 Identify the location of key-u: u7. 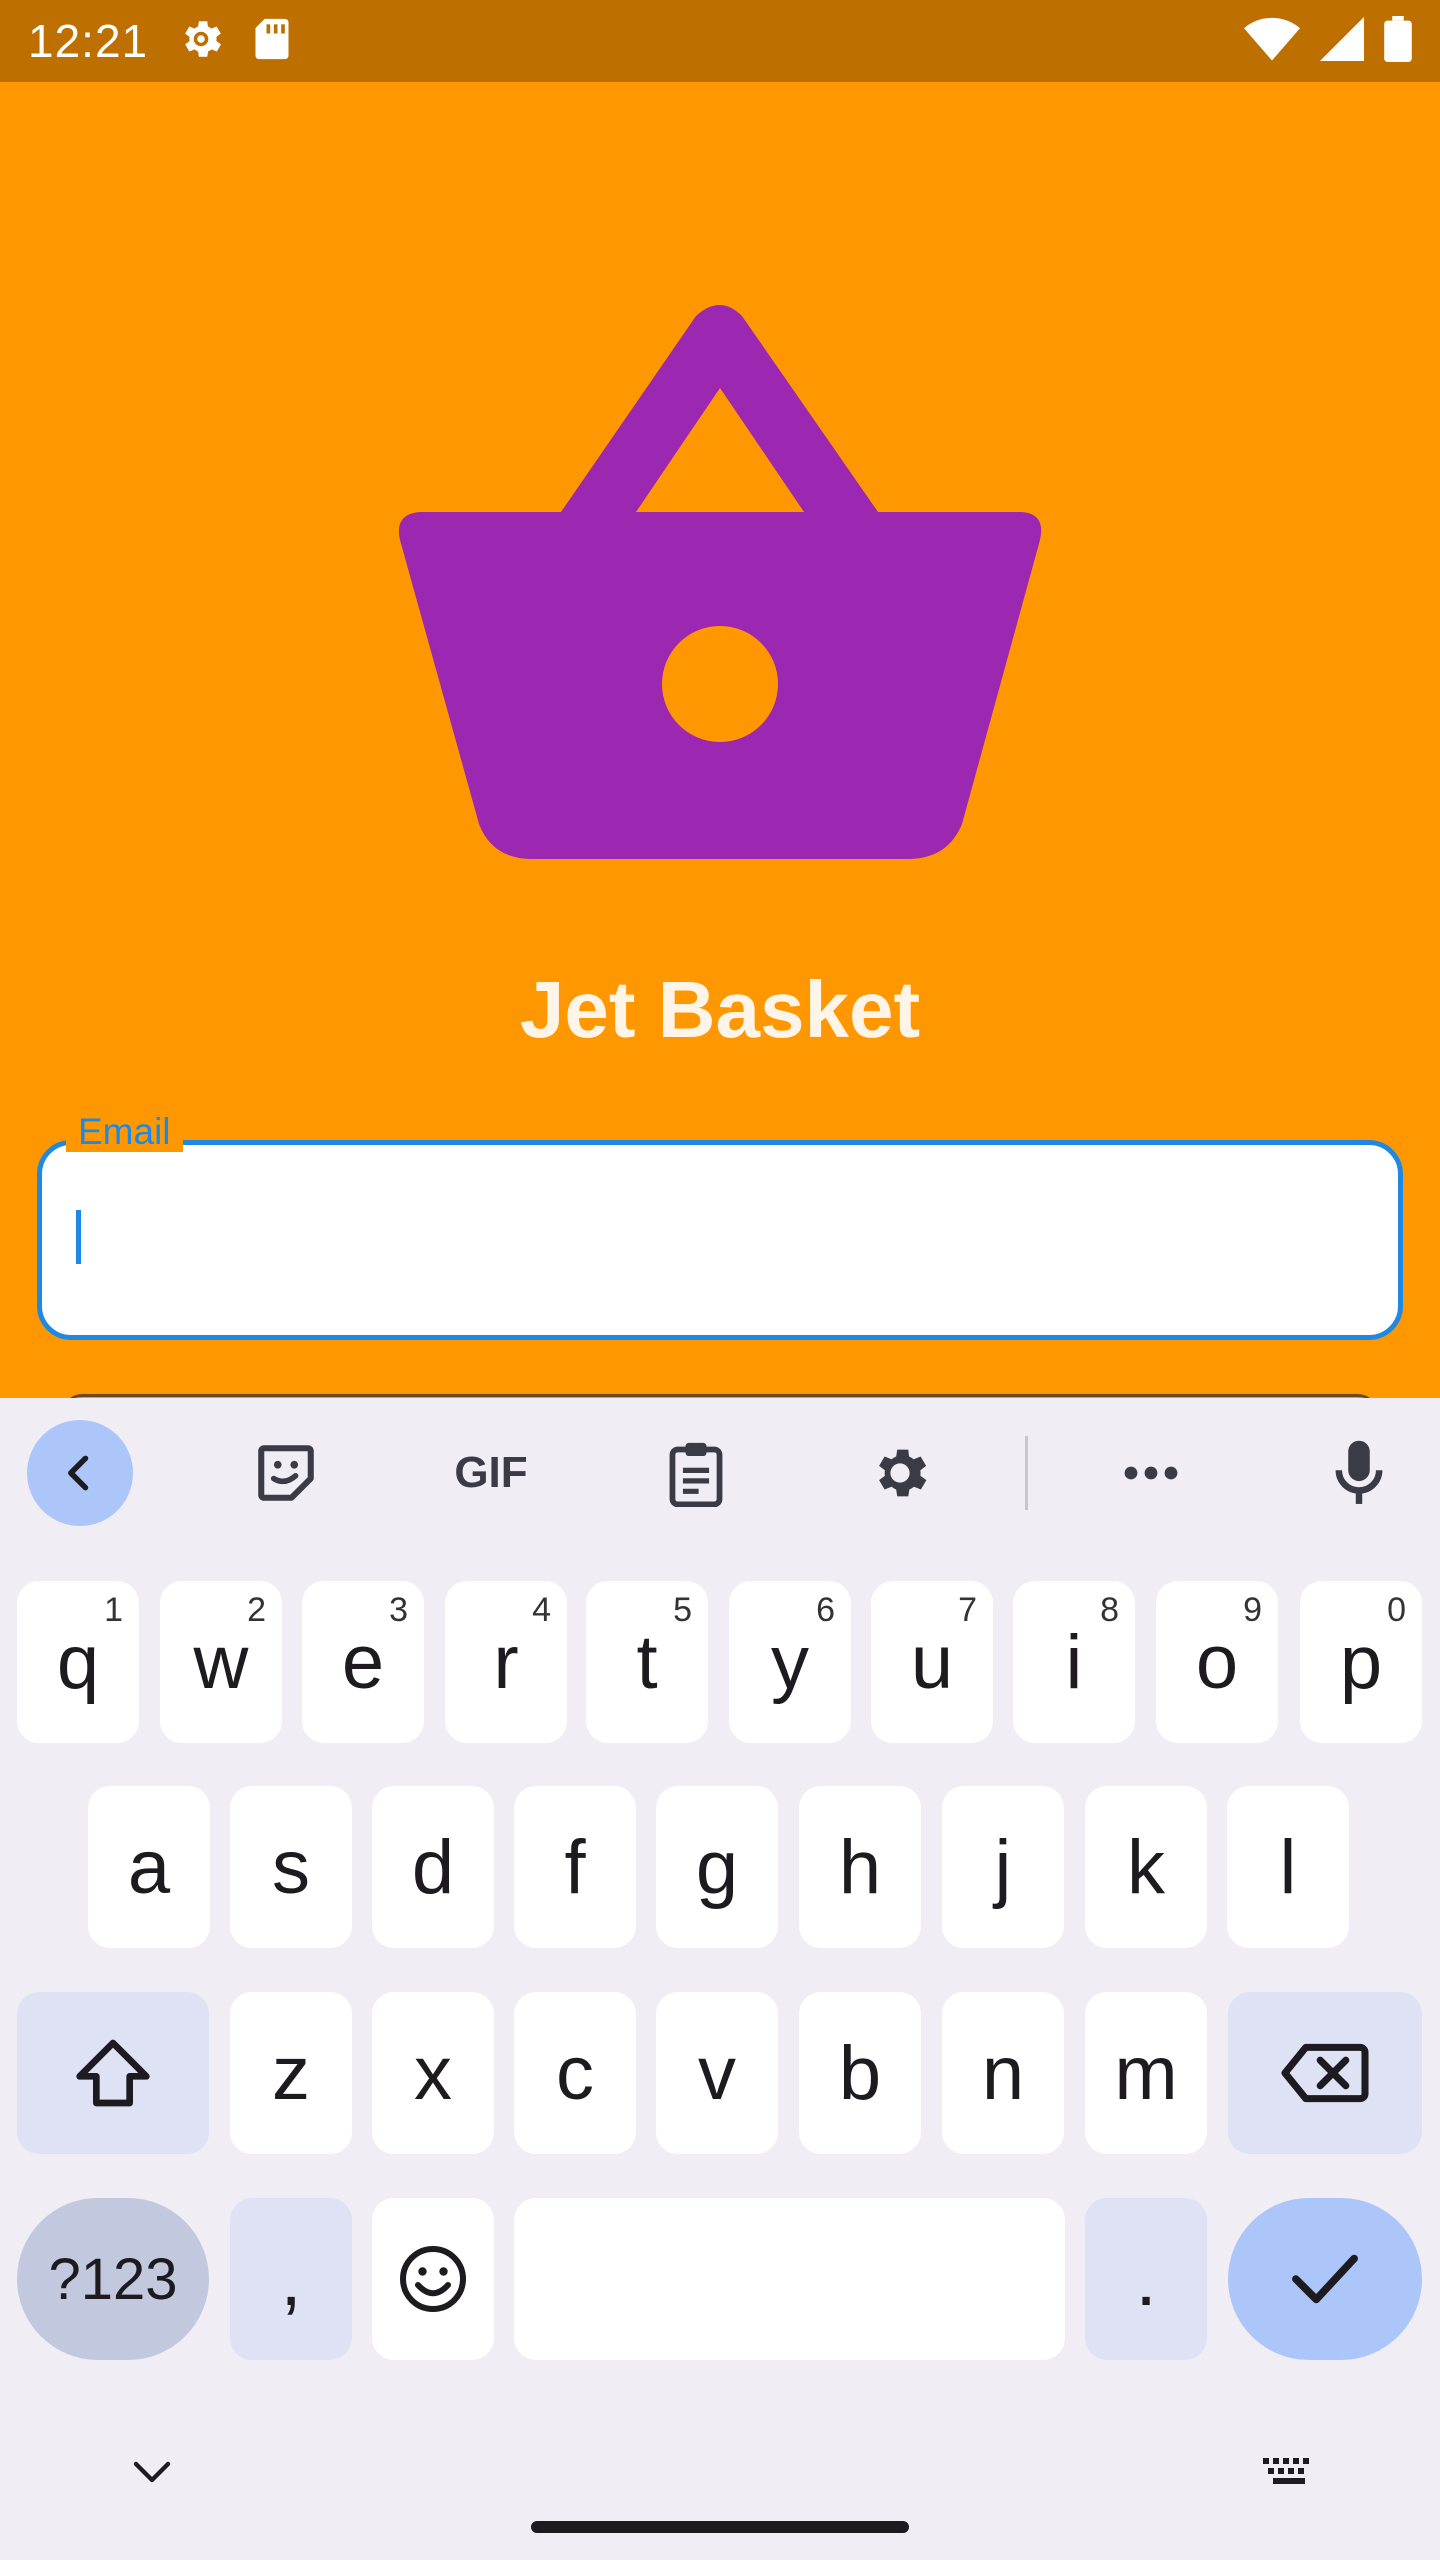
(932, 1662).